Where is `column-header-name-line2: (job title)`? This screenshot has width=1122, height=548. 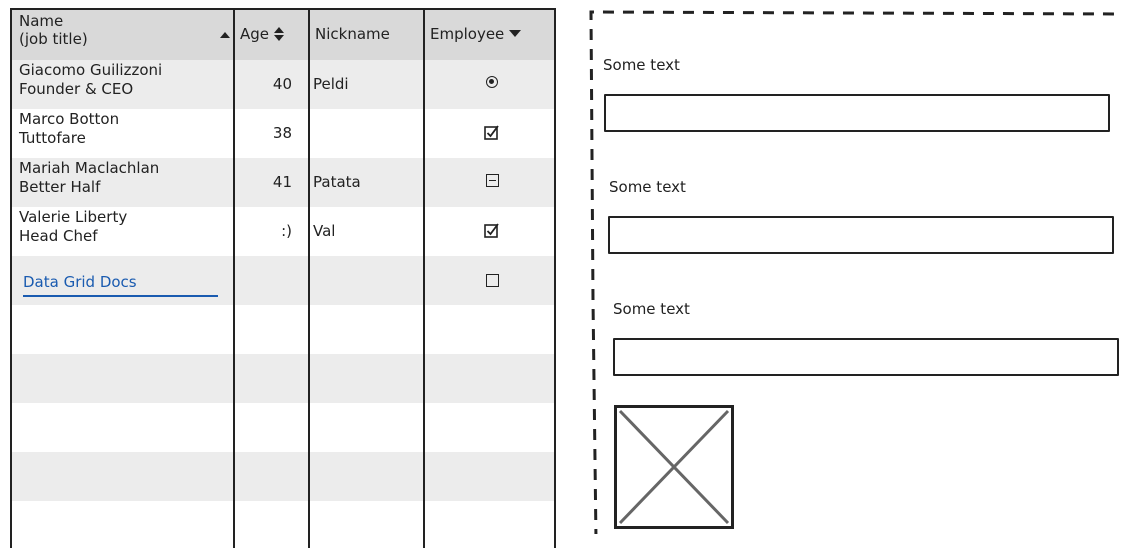
column-header-name-line2: (job title) is located at coordinates (53, 39).